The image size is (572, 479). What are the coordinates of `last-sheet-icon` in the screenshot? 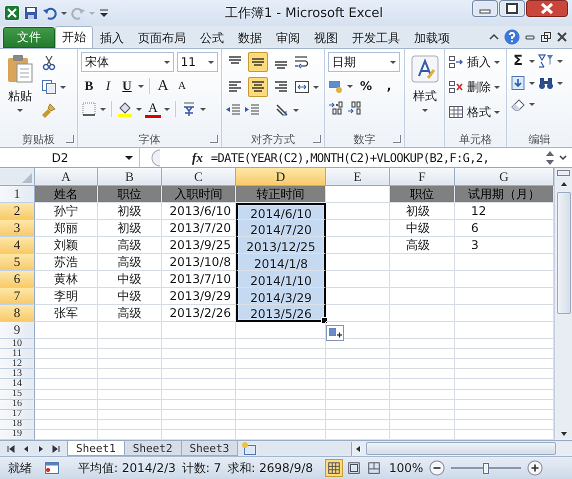 It's located at (56, 449).